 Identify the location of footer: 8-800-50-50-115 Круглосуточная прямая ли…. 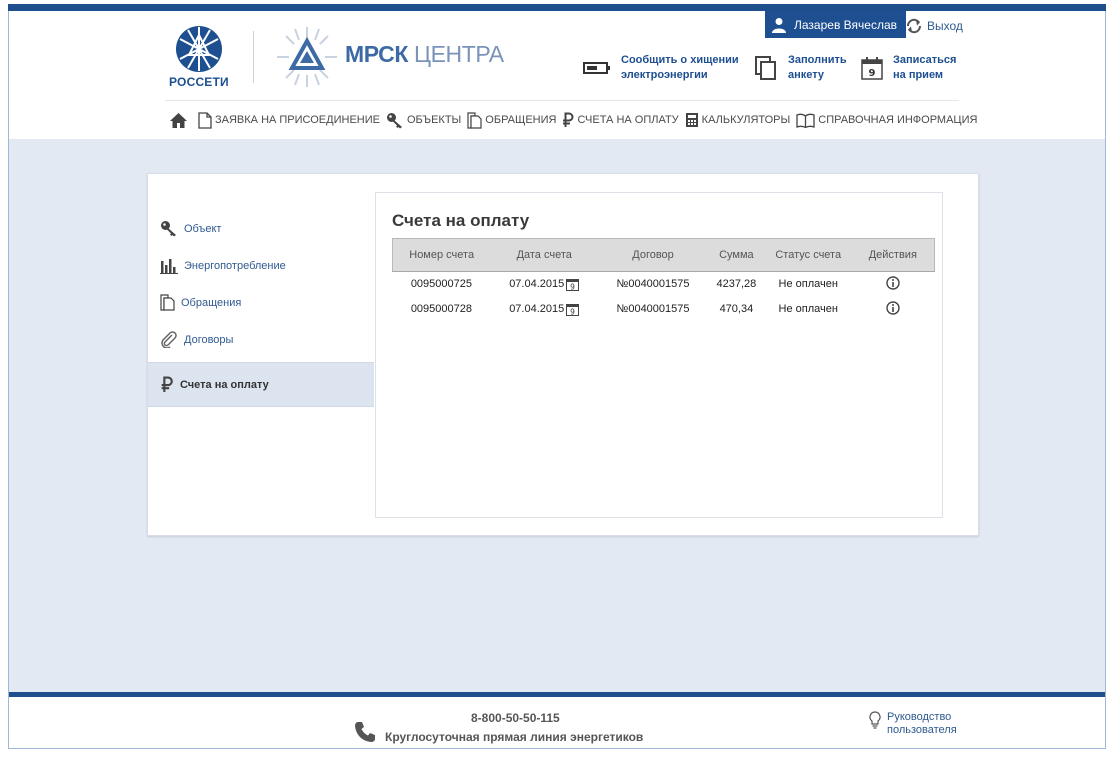
(557, 722).